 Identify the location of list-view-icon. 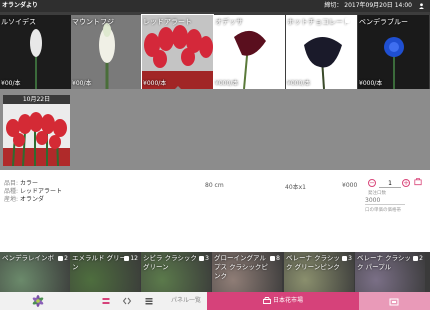
(149, 301).